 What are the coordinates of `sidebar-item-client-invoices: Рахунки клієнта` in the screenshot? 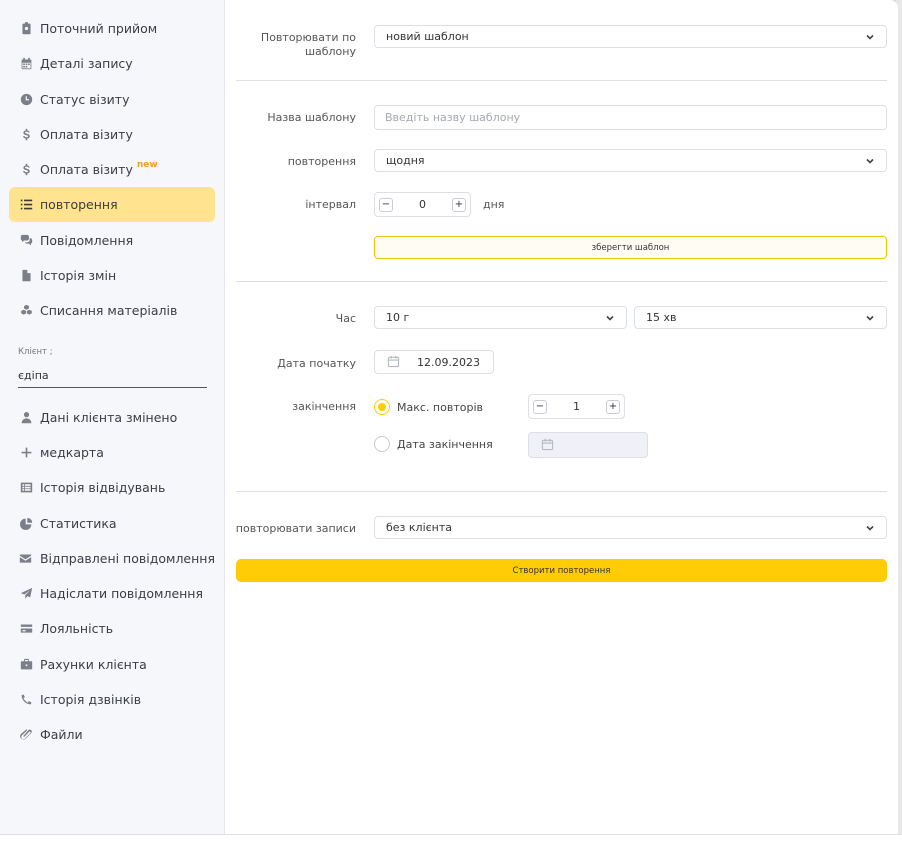 It's located at (112, 664).